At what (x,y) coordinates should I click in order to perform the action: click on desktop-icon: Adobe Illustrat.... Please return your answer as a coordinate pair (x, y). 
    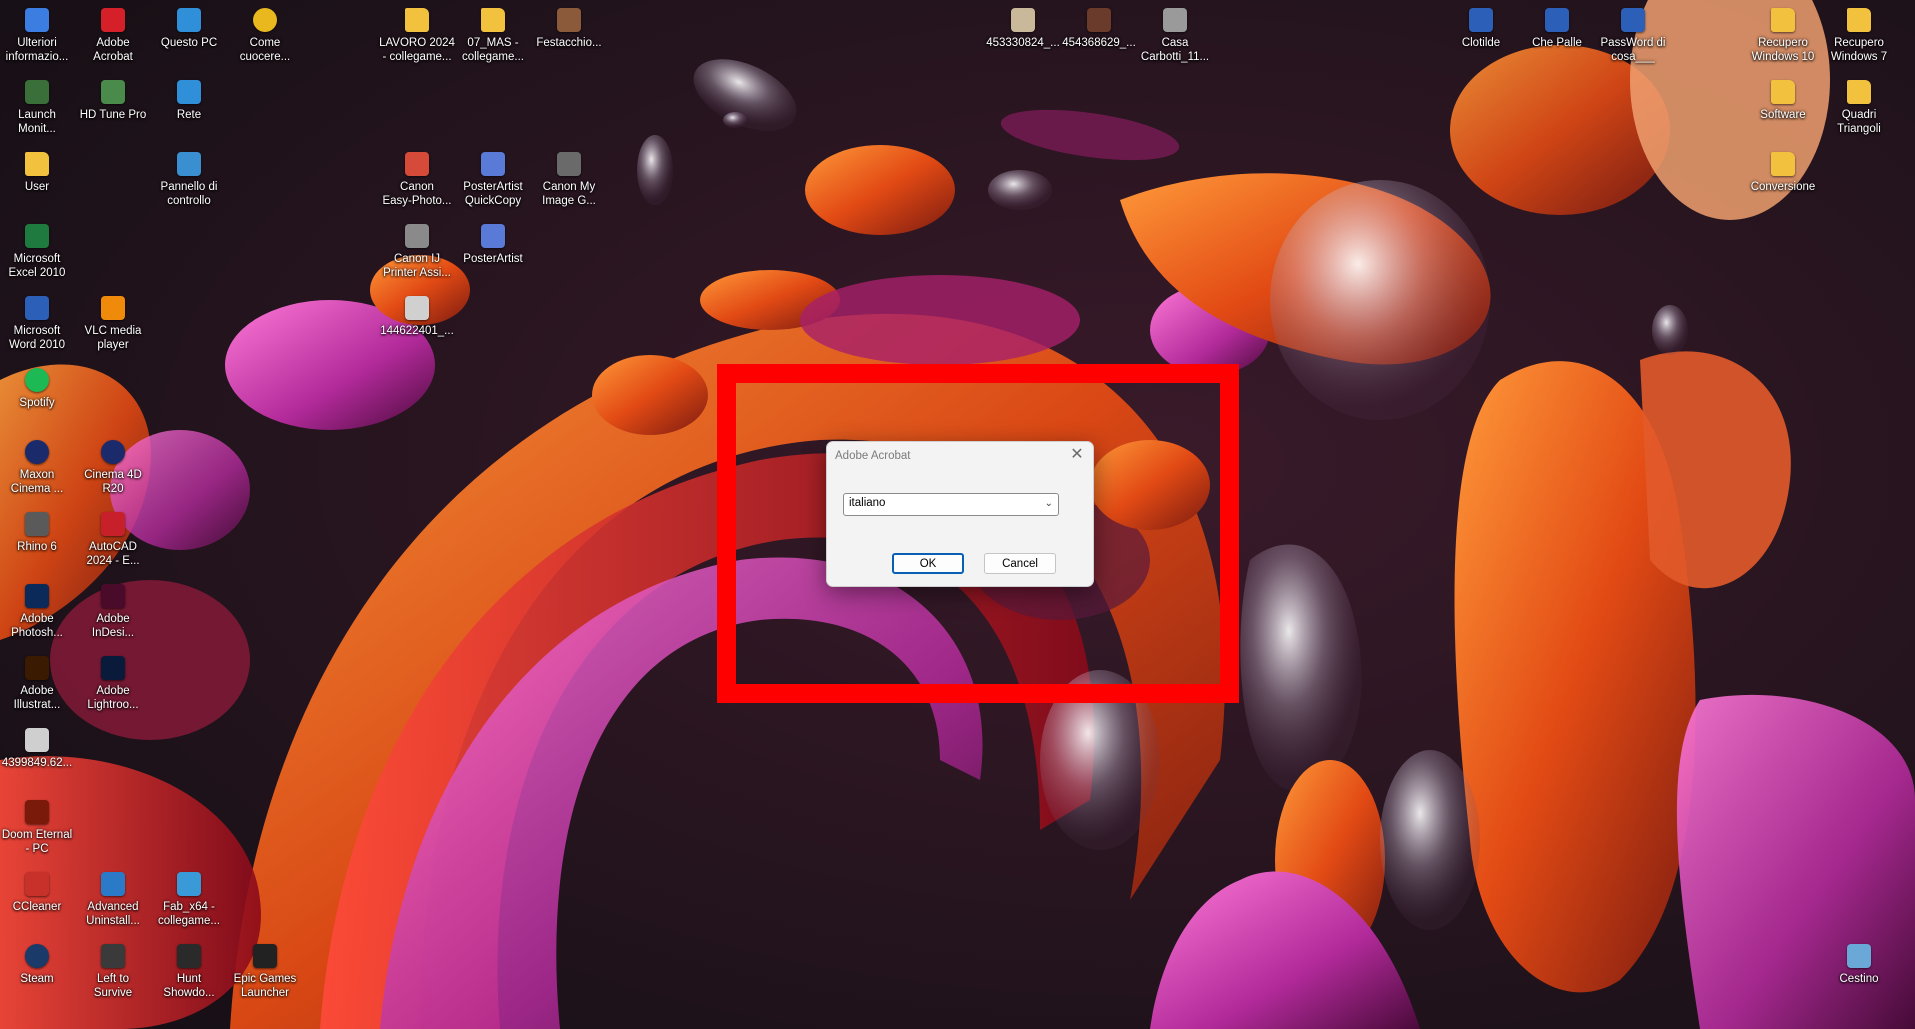
    Looking at the image, I should click on (37, 684).